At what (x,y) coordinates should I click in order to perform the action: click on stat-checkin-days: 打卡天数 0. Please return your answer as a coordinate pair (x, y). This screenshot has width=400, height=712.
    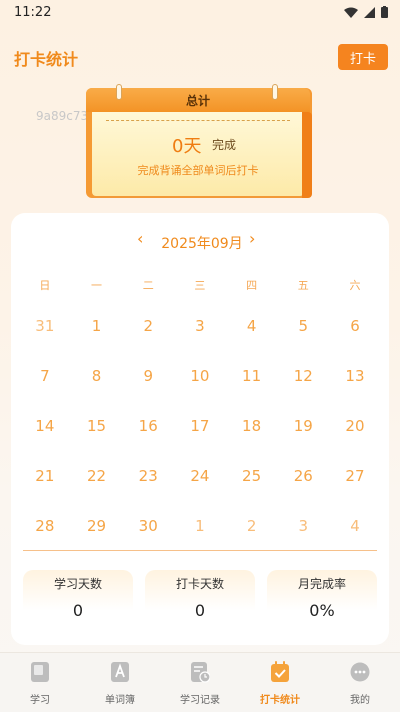
    Looking at the image, I should click on (200, 599).